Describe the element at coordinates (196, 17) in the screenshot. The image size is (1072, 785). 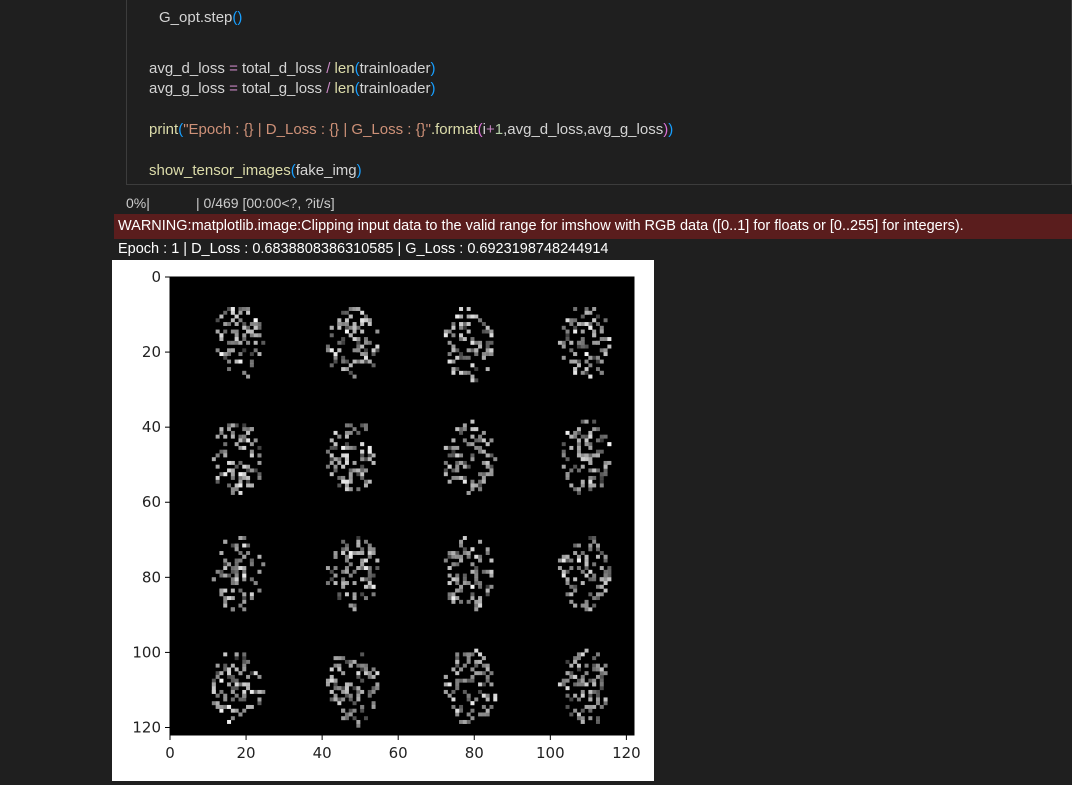
I see `code-token: G_opt.step` at that location.